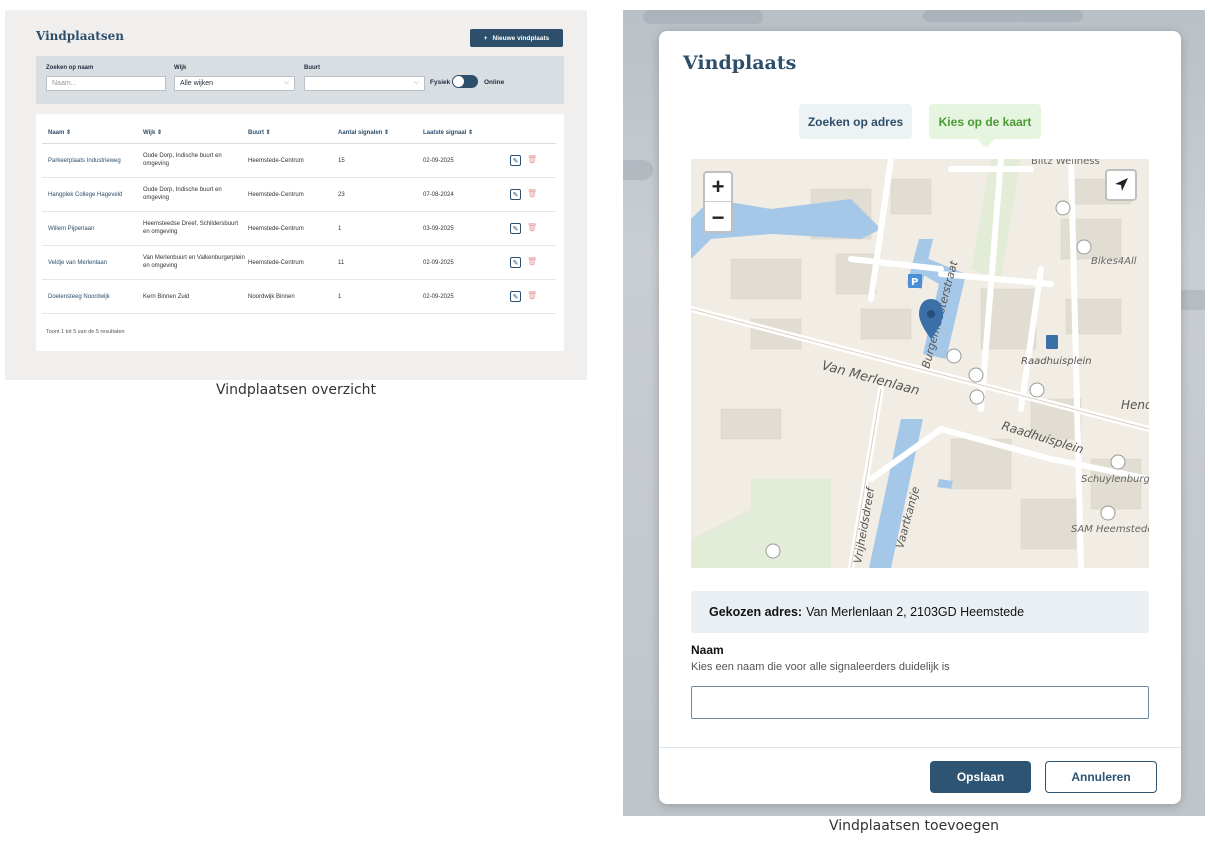 The height and width of the screenshot is (856, 1210). Describe the element at coordinates (312, 68) in the screenshot. I see `buurt-label: Buurt` at that location.